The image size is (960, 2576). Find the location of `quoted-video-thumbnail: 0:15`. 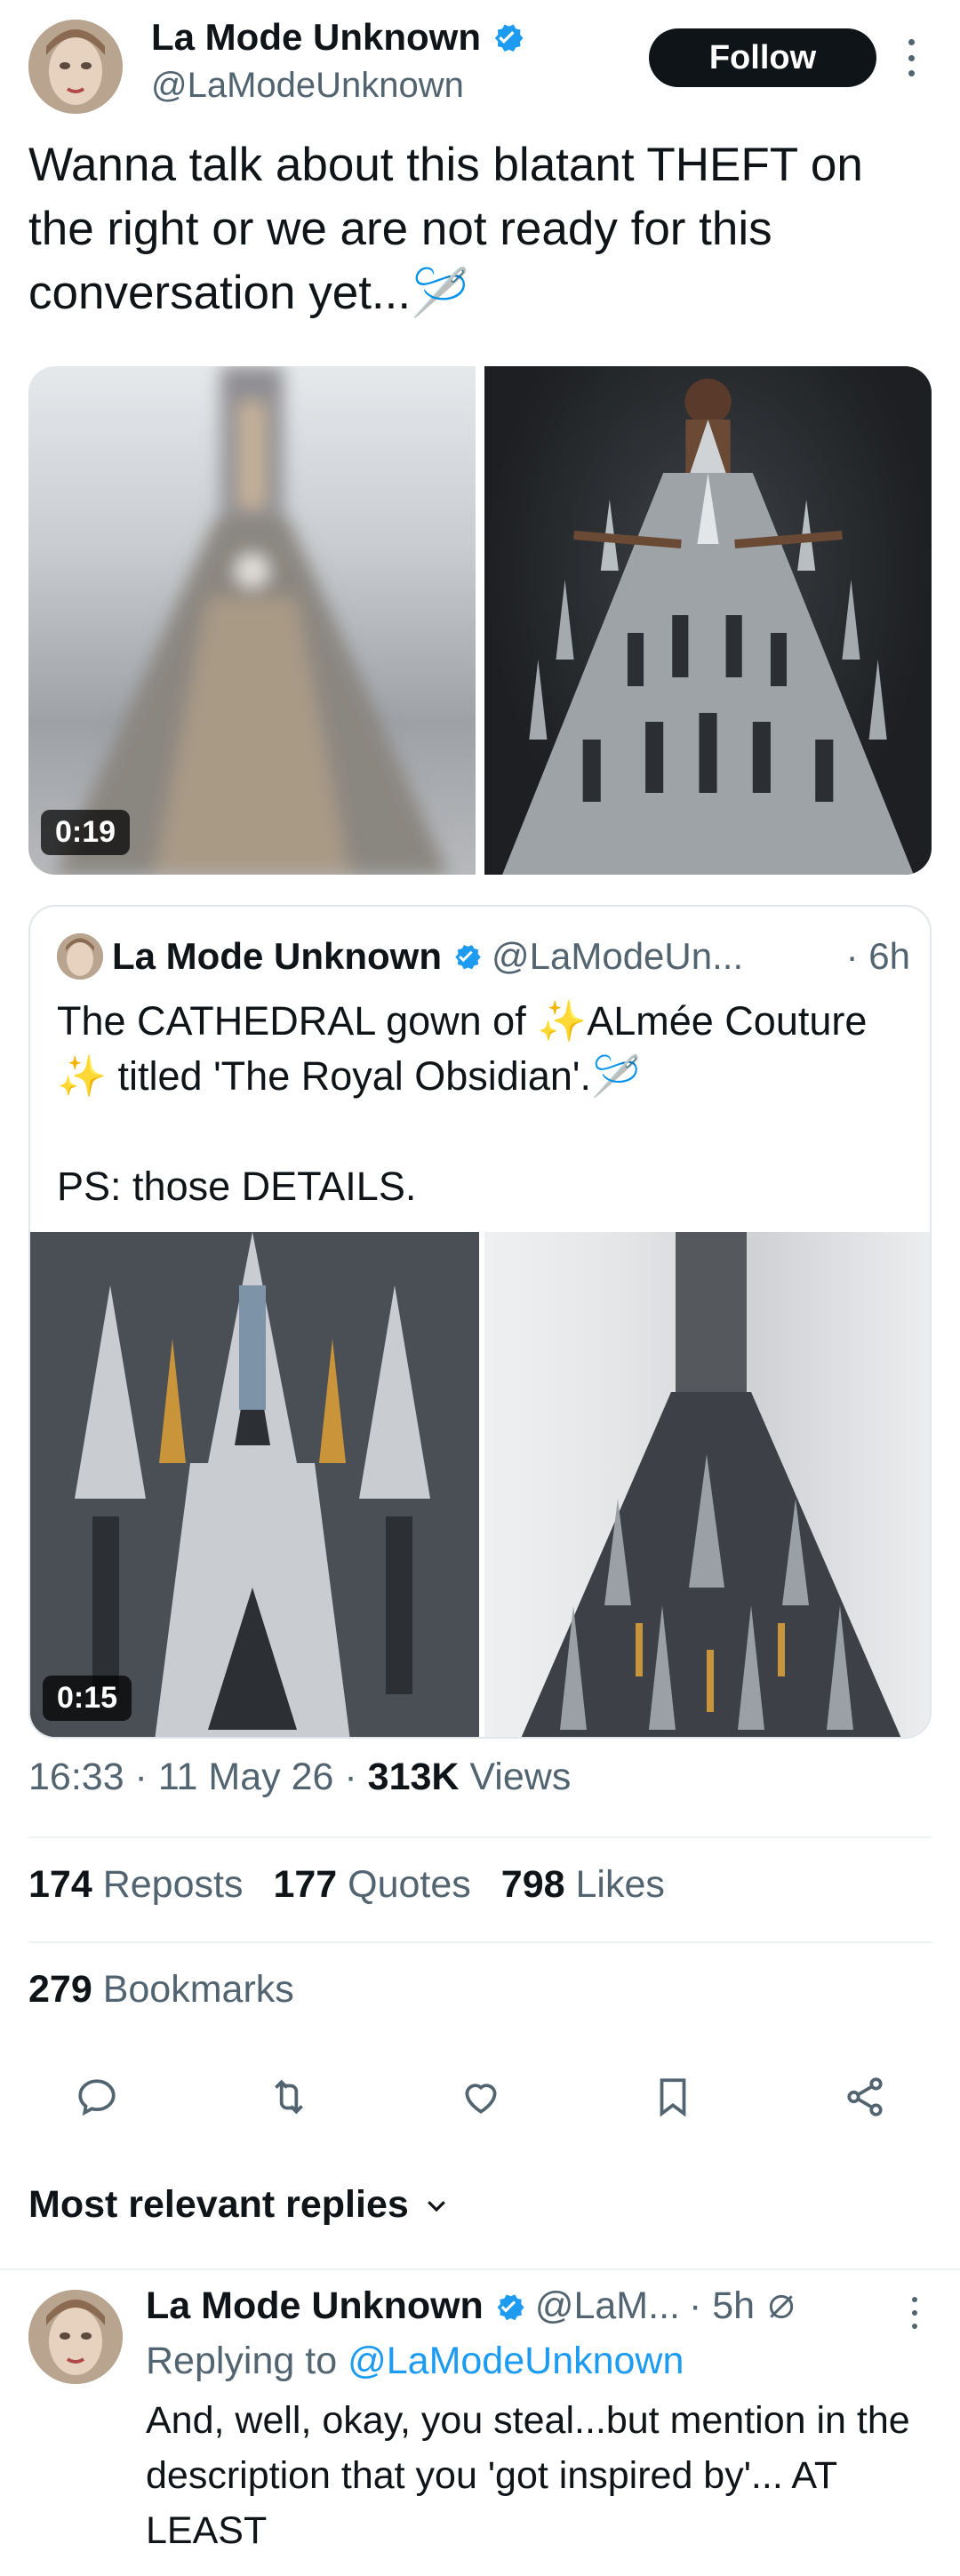

quoted-video-thumbnail: 0:15 is located at coordinates (254, 1484).